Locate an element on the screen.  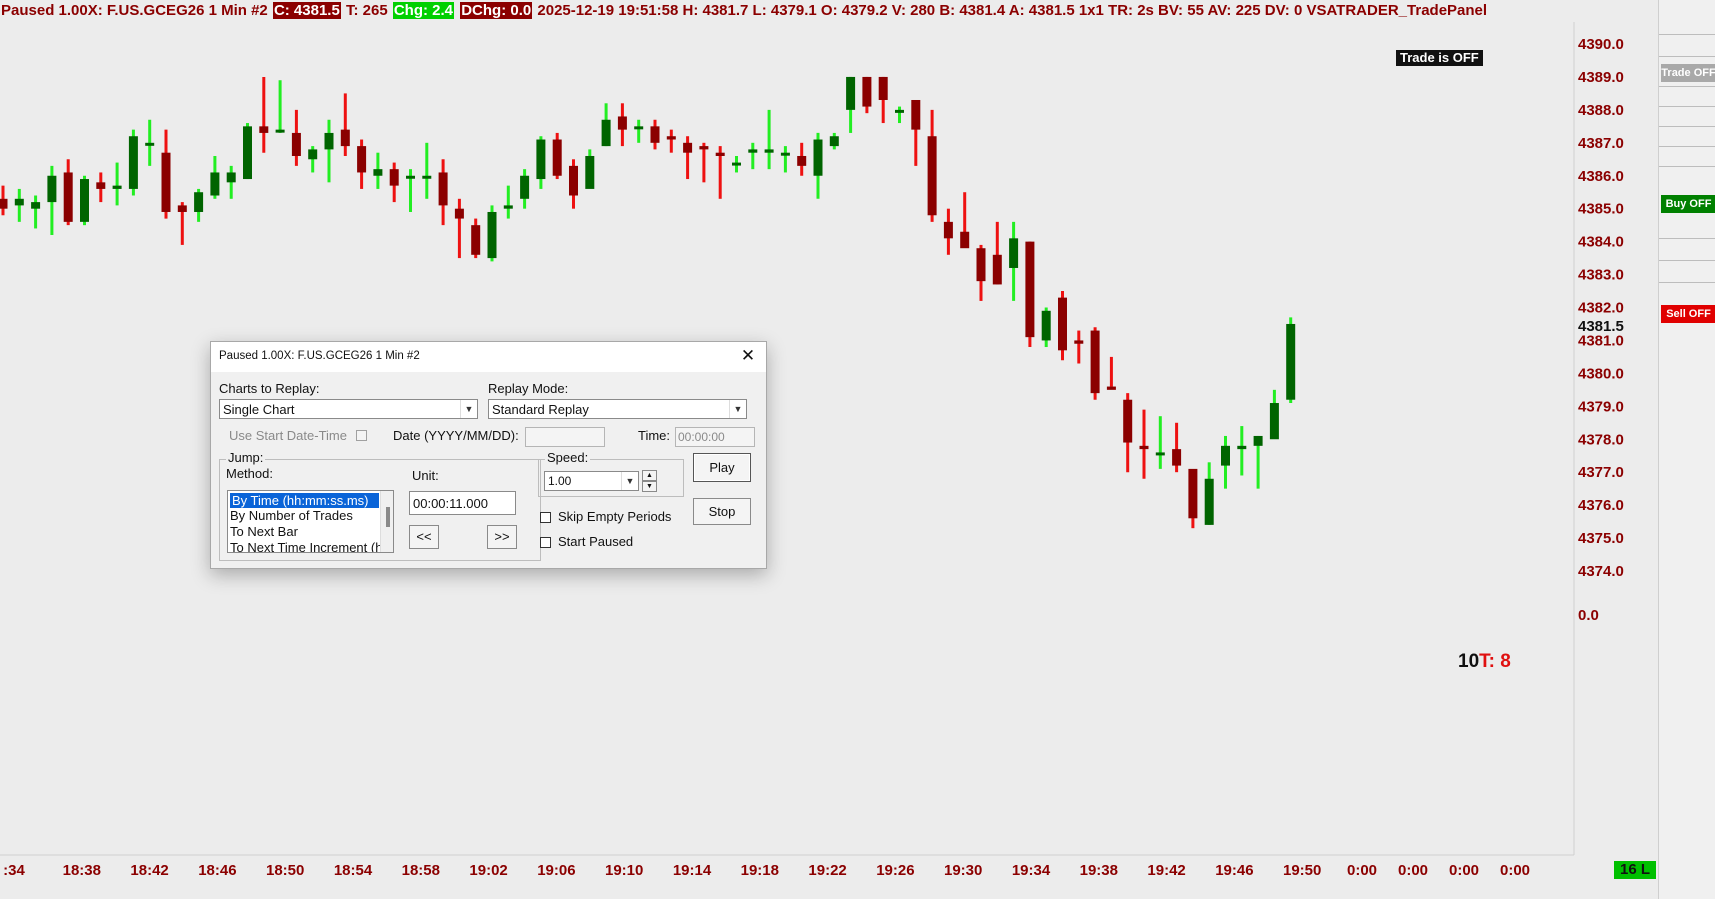
time-field: 00:00:00 is located at coordinates (715, 437).